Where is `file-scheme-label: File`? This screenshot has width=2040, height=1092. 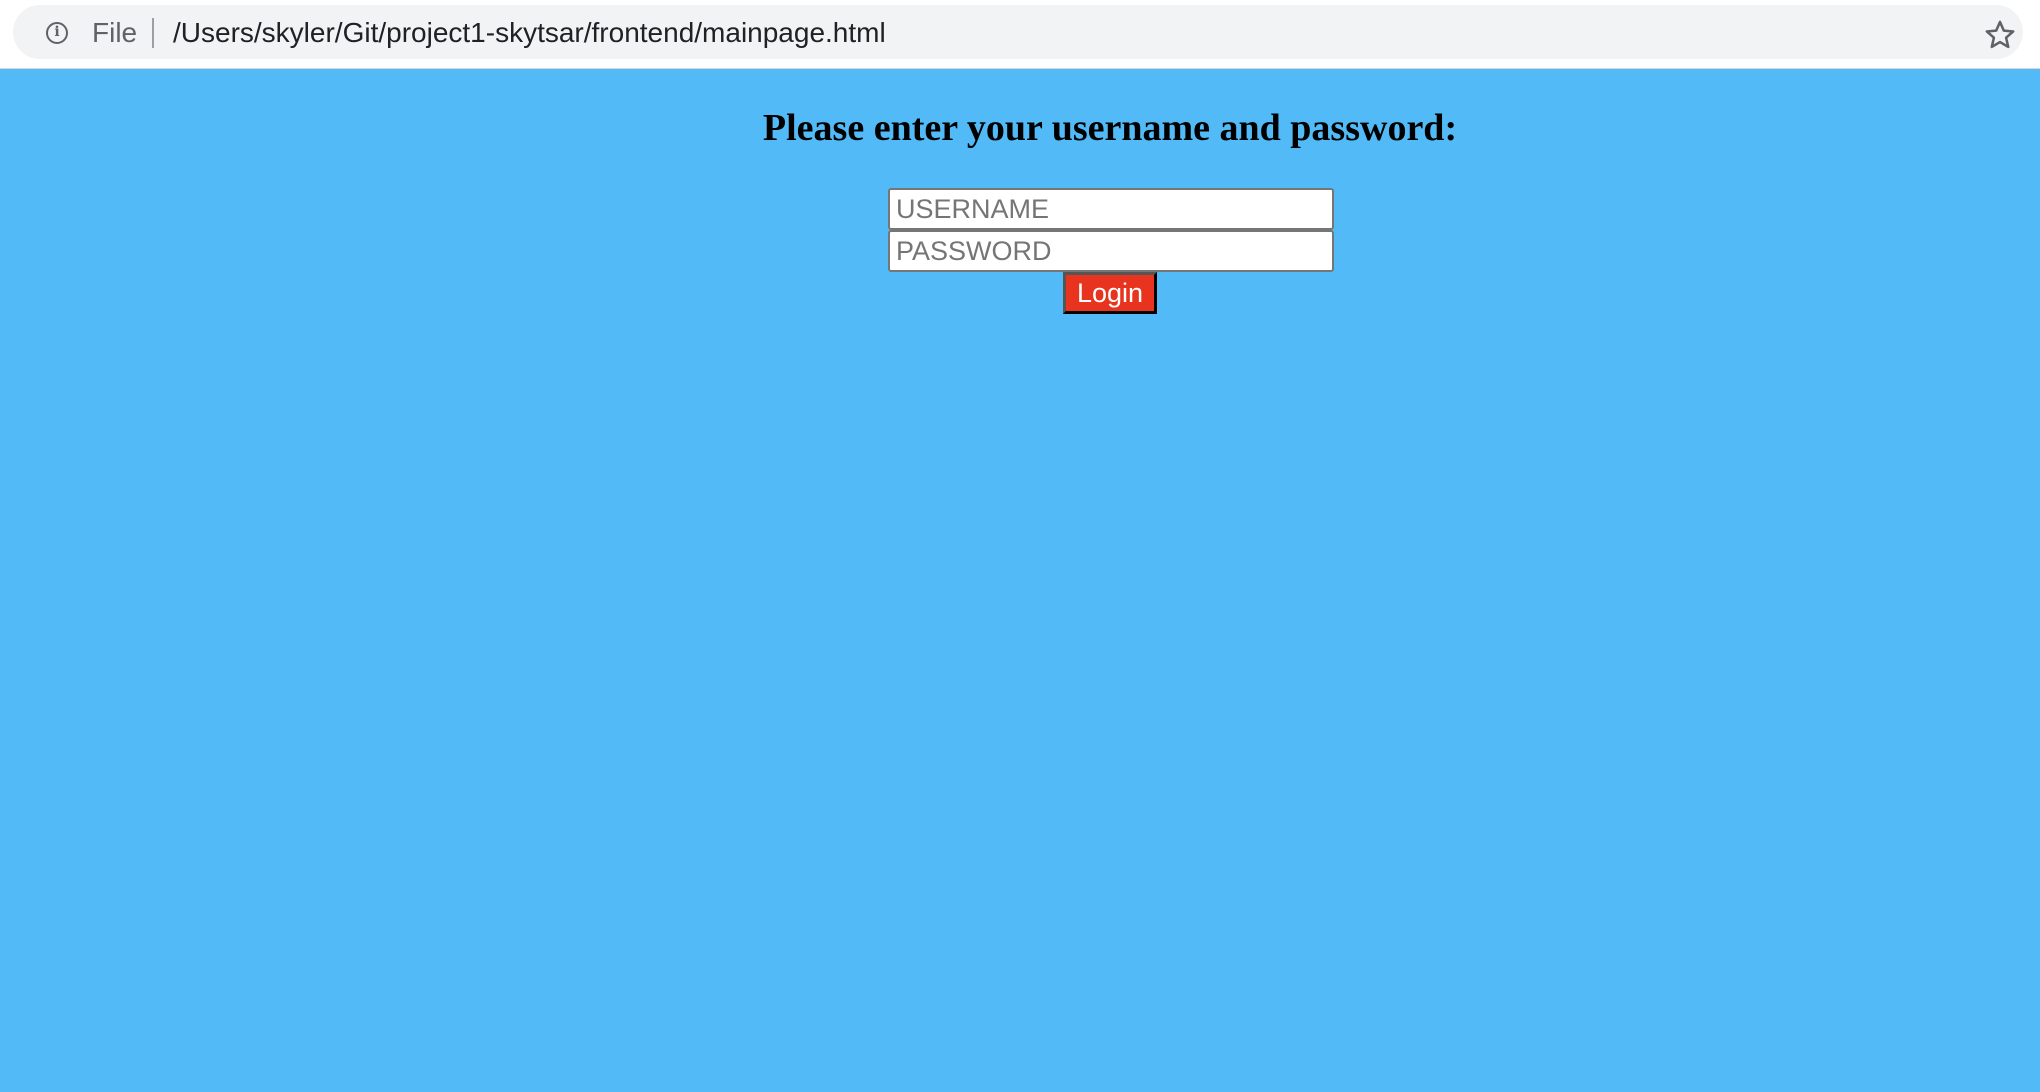
file-scheme-label: File is located at coordinates (115, 32).